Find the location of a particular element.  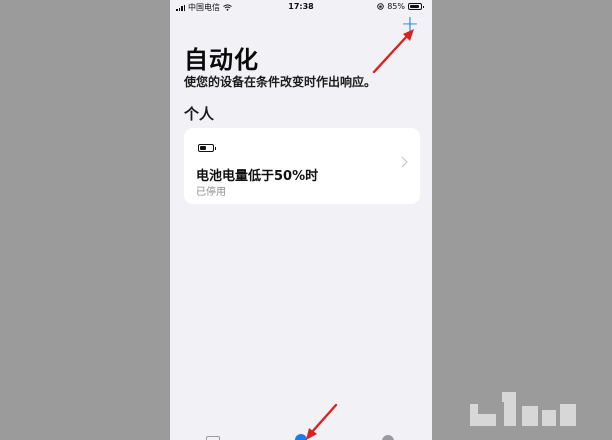

add-automation-button: + is located at coordinates (410, 26).